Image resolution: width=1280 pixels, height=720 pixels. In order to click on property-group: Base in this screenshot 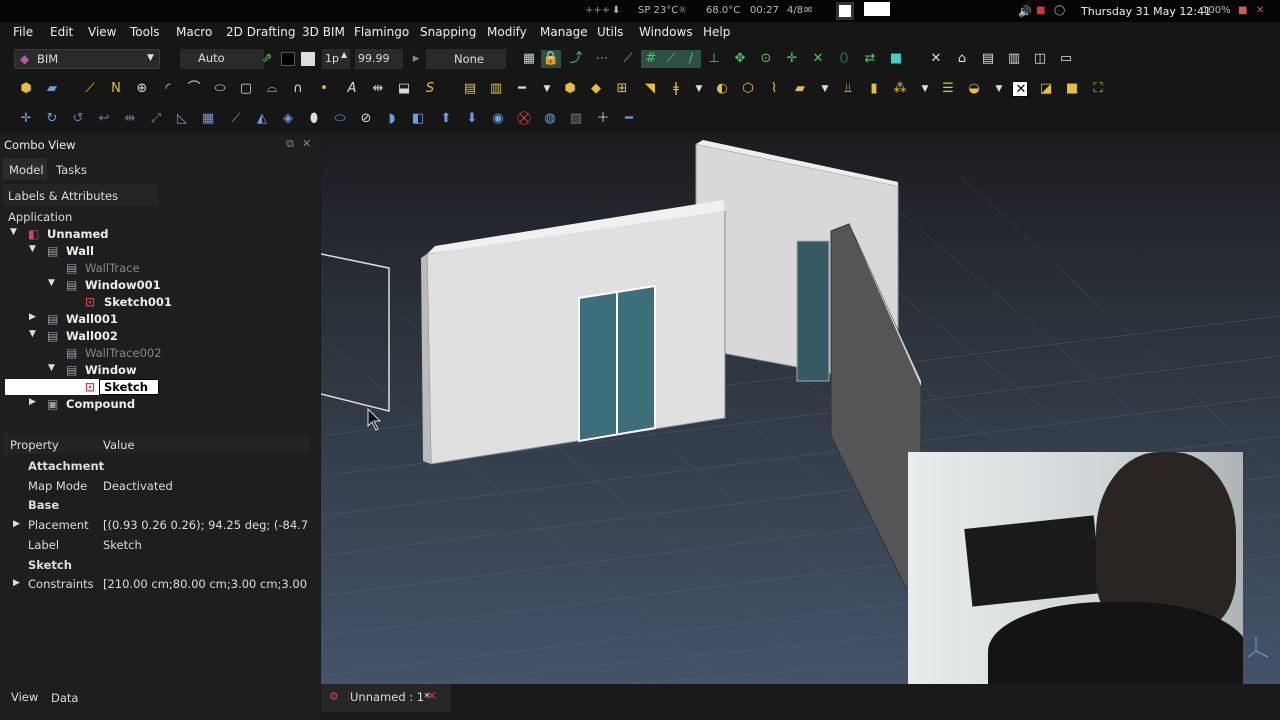, I will do `click(155, 505)`.